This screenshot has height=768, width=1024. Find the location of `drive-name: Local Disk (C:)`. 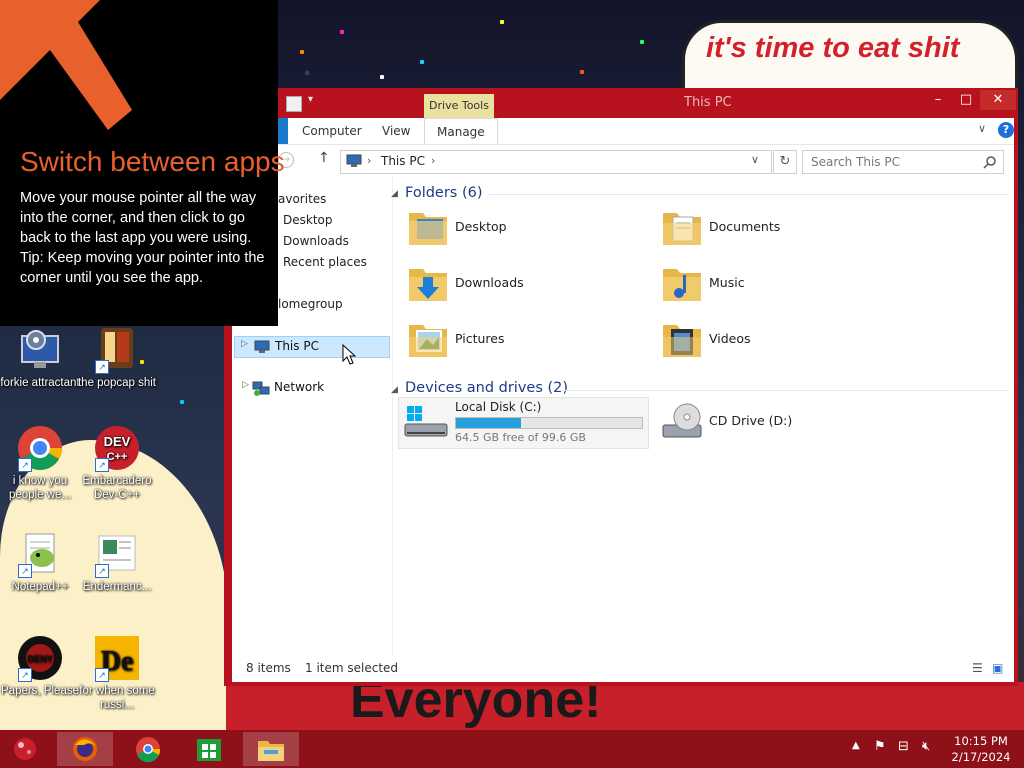

drive-name: Local Disk (C:) is located at coordinates (498, 407).